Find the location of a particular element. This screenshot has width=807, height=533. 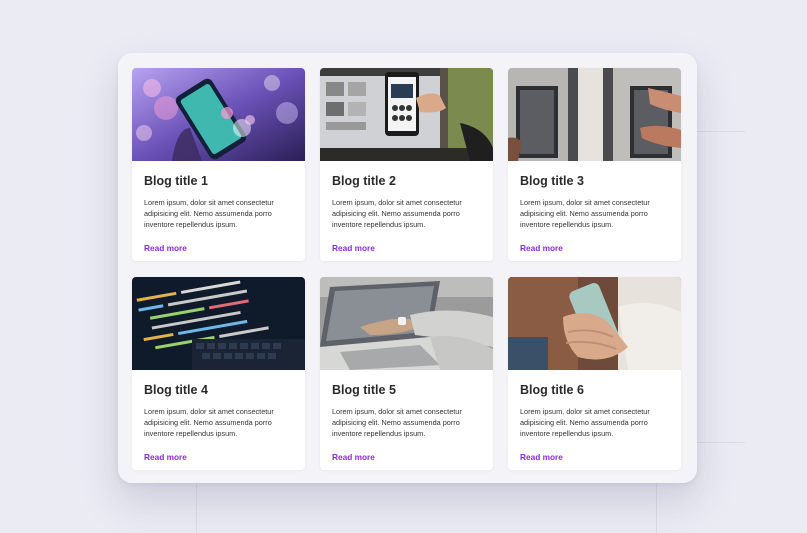

card-title: Blog title 2 is located at coordinates (364, 181).